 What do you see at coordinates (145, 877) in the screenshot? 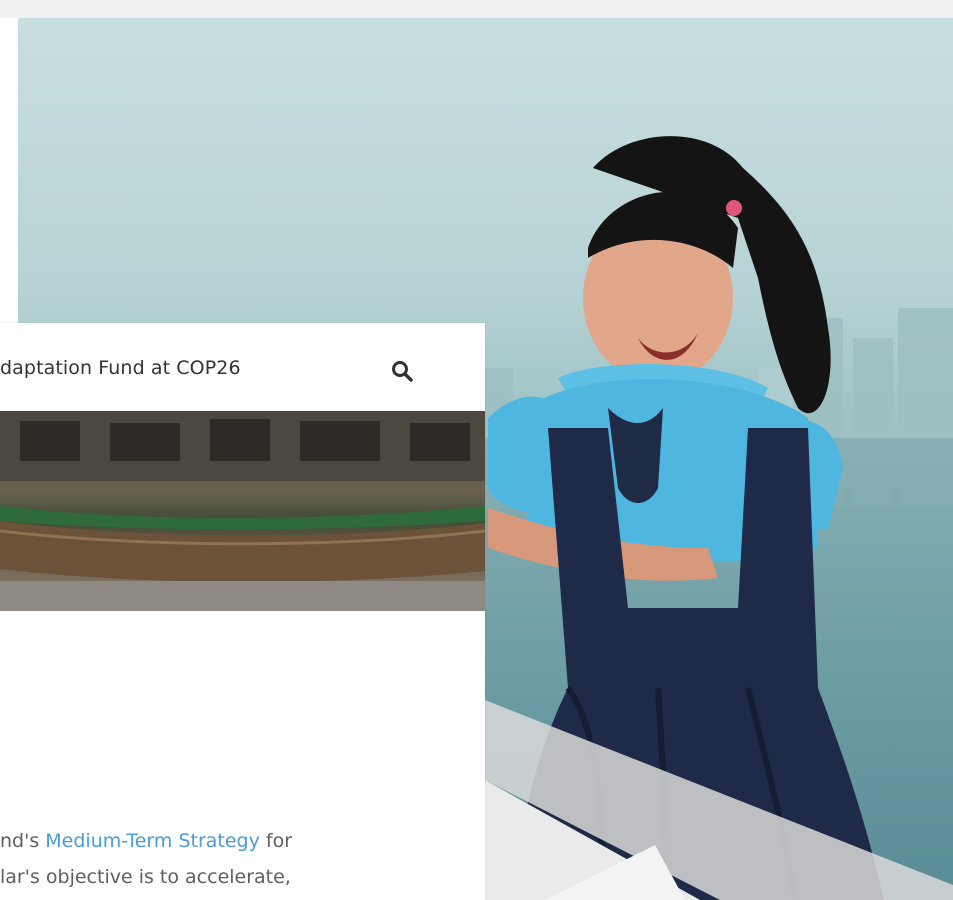
I see `article-line-2: lar's objective is to accelerate,` at bounding box center [145, 877].